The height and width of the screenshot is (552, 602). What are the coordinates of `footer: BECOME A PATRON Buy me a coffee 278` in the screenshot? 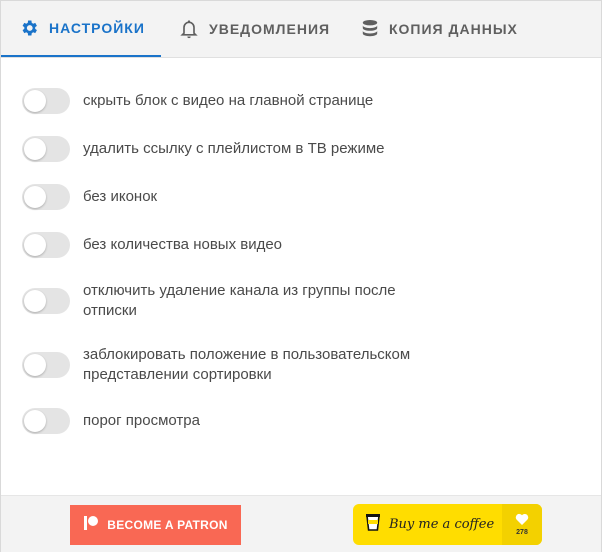 It's located at (301, 523).